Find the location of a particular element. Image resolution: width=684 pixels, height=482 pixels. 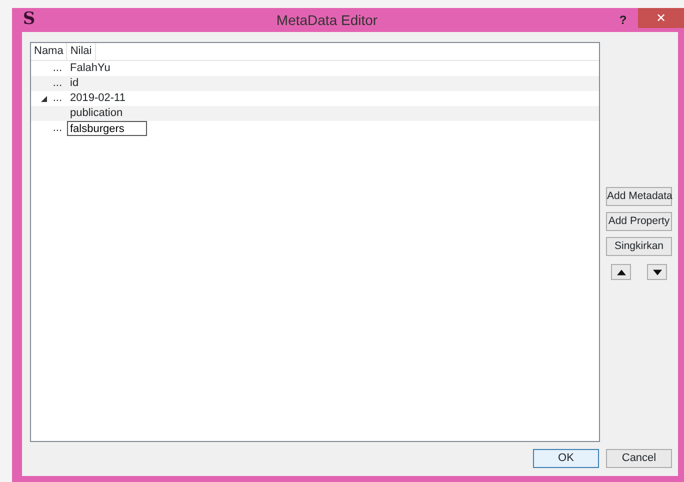

move-up-button is located at coordinates (621, 272).